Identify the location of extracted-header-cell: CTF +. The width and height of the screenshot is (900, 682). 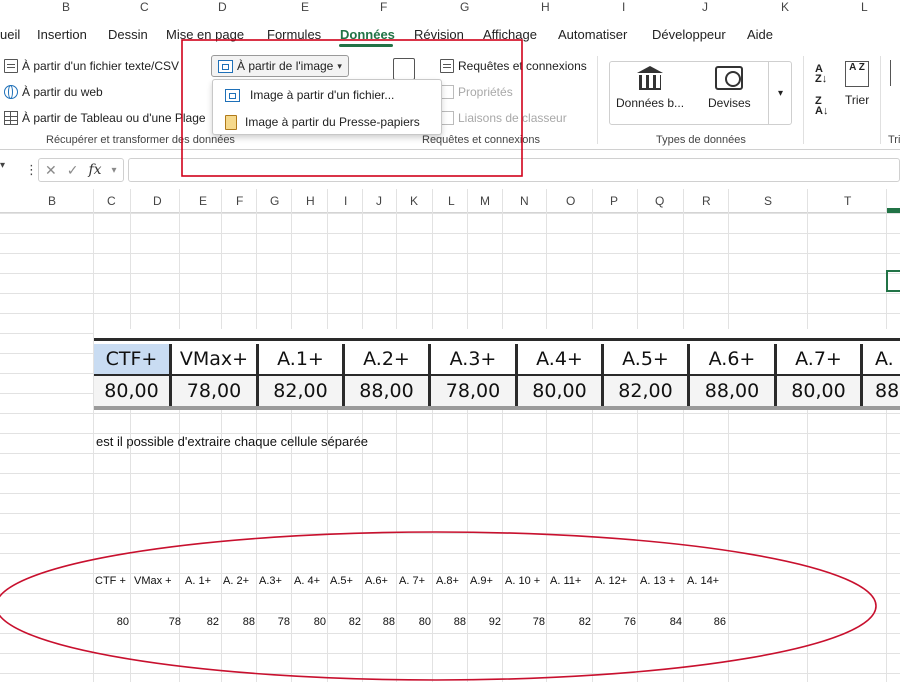
(110, 581).